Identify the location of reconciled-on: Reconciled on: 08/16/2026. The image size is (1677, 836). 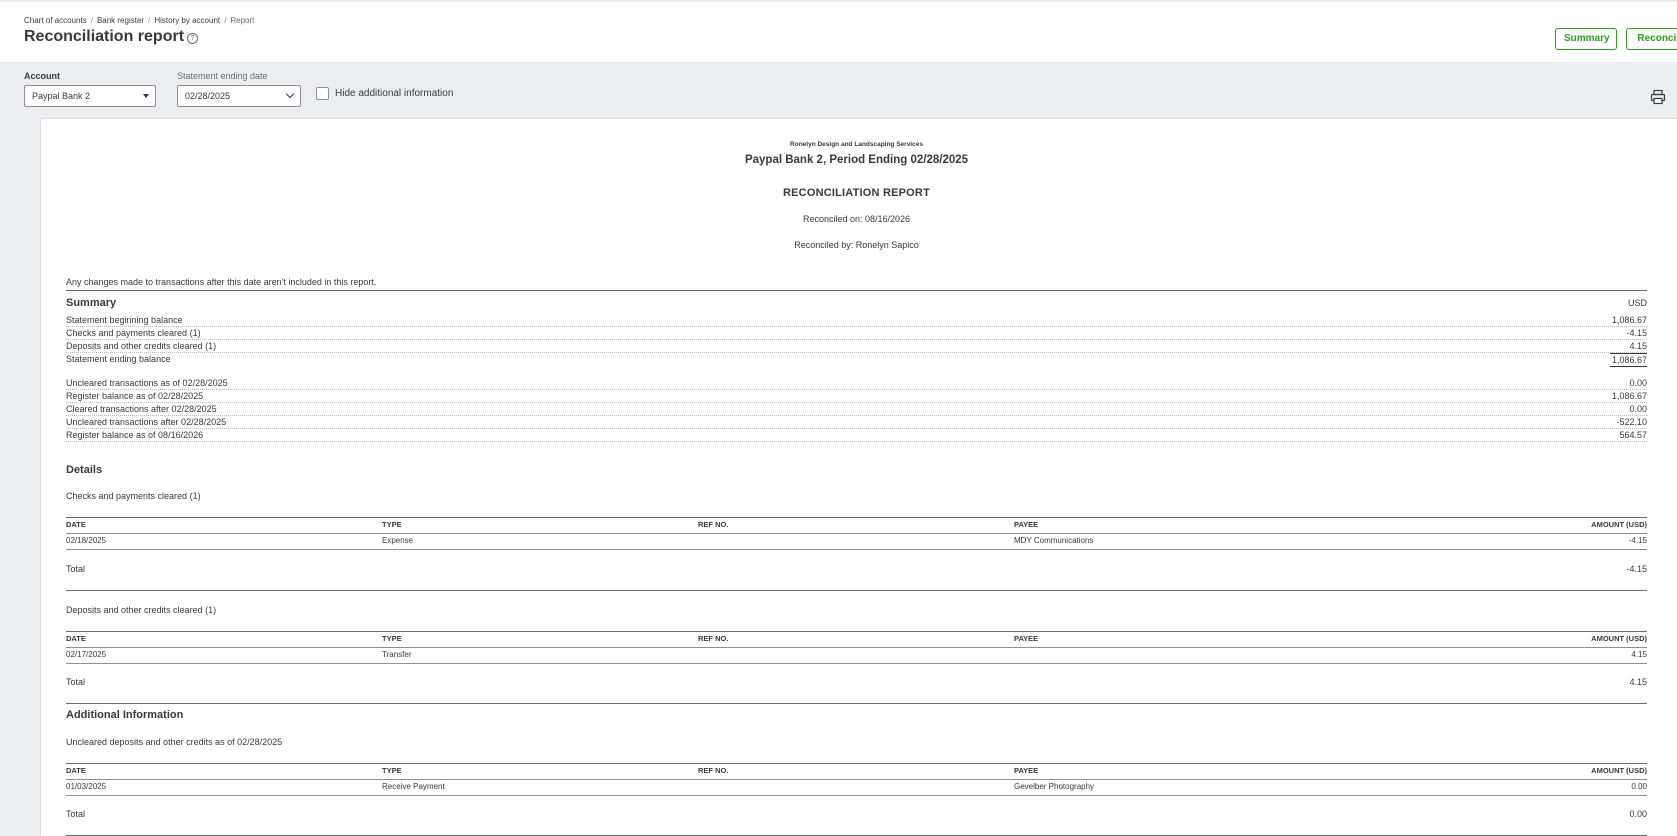
(856, 219).